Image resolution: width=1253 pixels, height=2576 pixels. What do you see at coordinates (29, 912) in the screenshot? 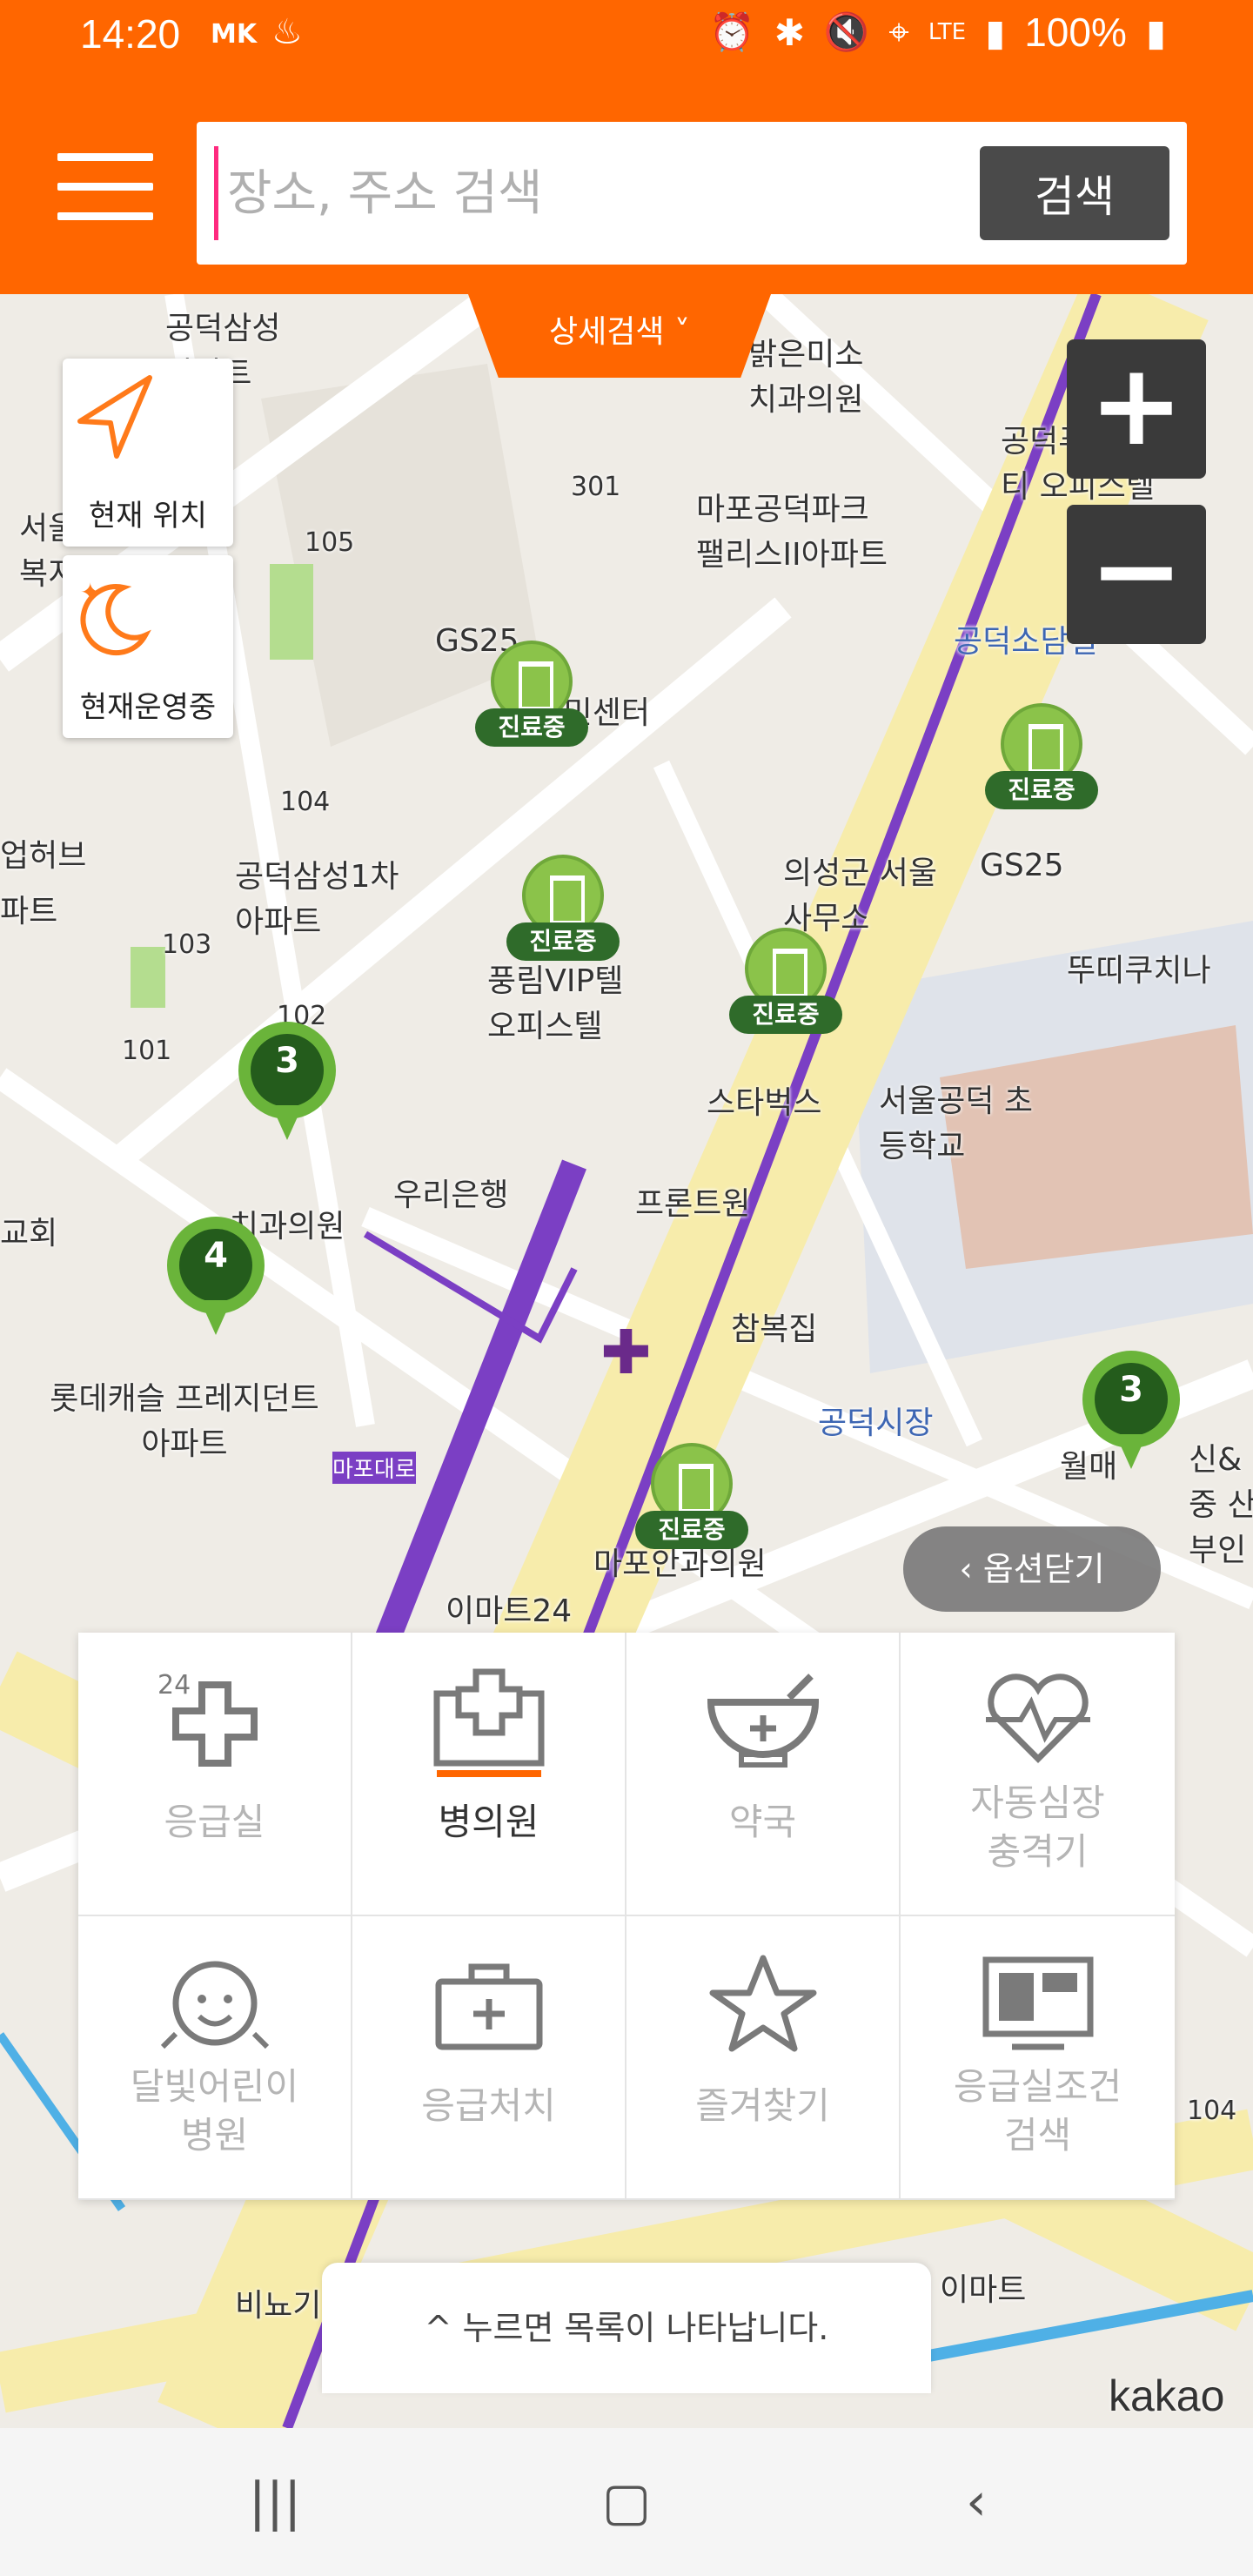
I see `map-label: 파트` at bounding box center [29, 912].